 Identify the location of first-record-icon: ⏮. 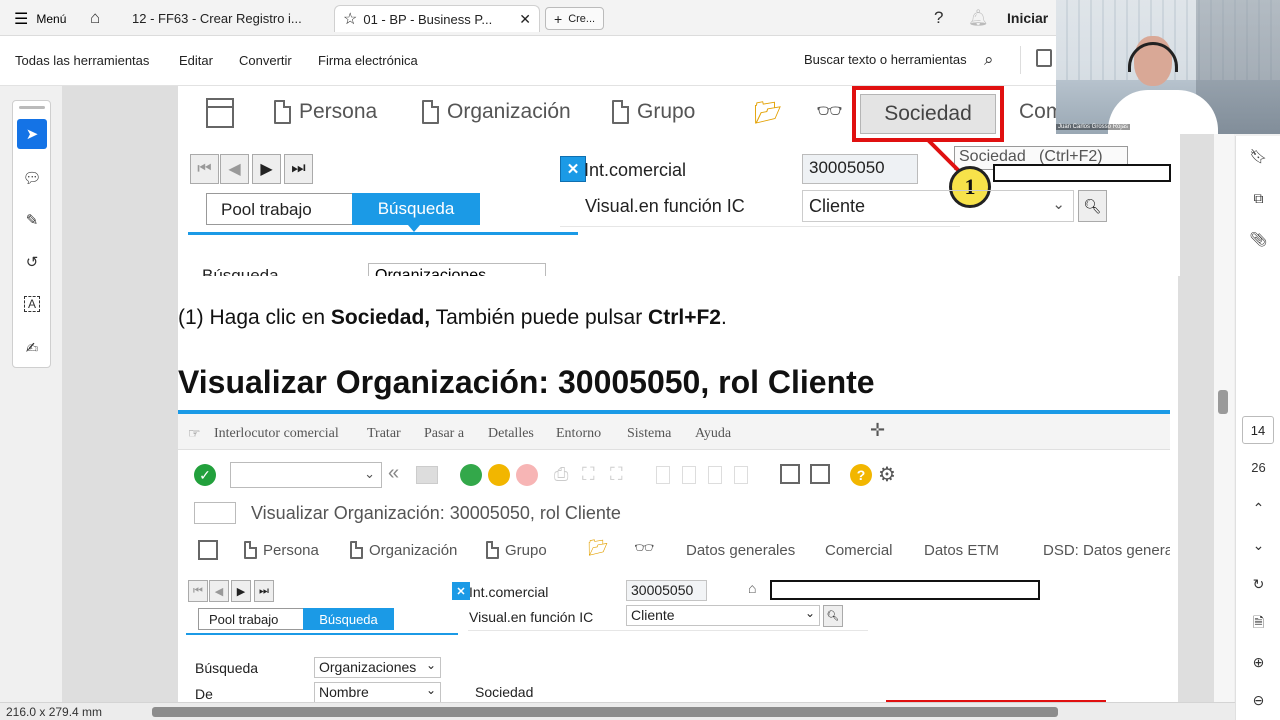
(204, 169).